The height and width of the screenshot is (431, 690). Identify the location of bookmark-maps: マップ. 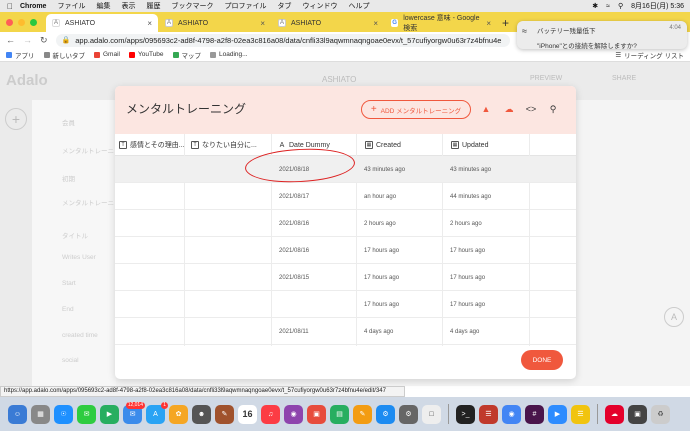
(186, 55).